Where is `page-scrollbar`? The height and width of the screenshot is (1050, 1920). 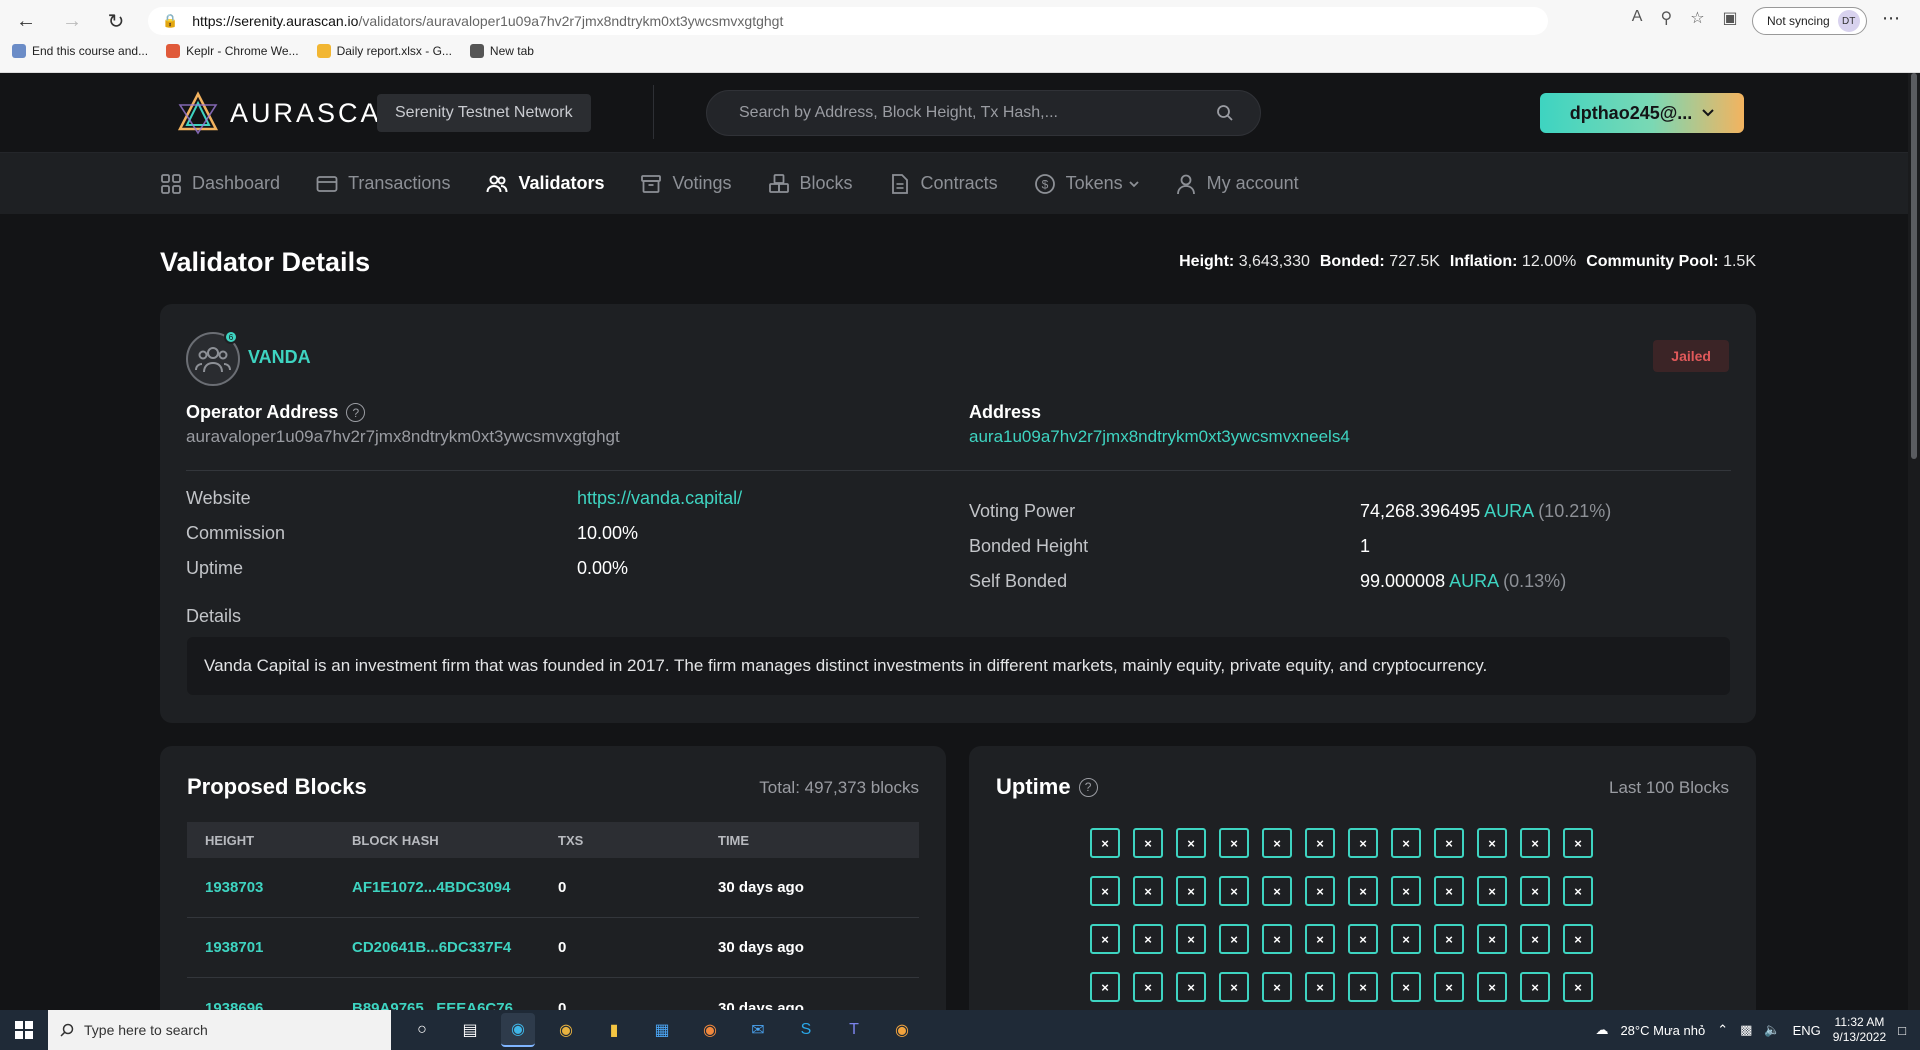 page-scrollbar is located at coordinates (1914, 561).